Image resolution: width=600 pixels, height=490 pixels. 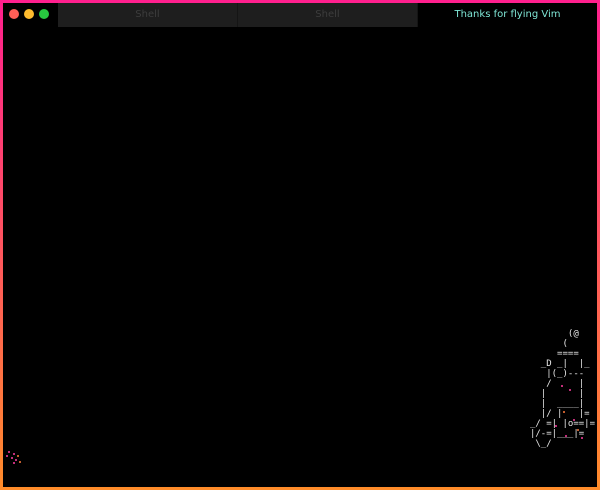 What do you see at coordinates (148, 15) in the screenshot?
I see `tab-shell-1: Shell` at bounding box center [148, 15].